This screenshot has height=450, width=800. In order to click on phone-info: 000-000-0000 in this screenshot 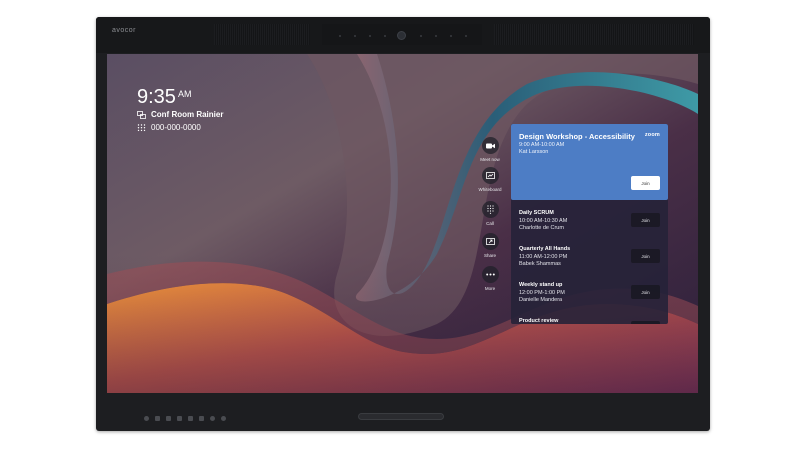, I will do `click(169, 127)`.